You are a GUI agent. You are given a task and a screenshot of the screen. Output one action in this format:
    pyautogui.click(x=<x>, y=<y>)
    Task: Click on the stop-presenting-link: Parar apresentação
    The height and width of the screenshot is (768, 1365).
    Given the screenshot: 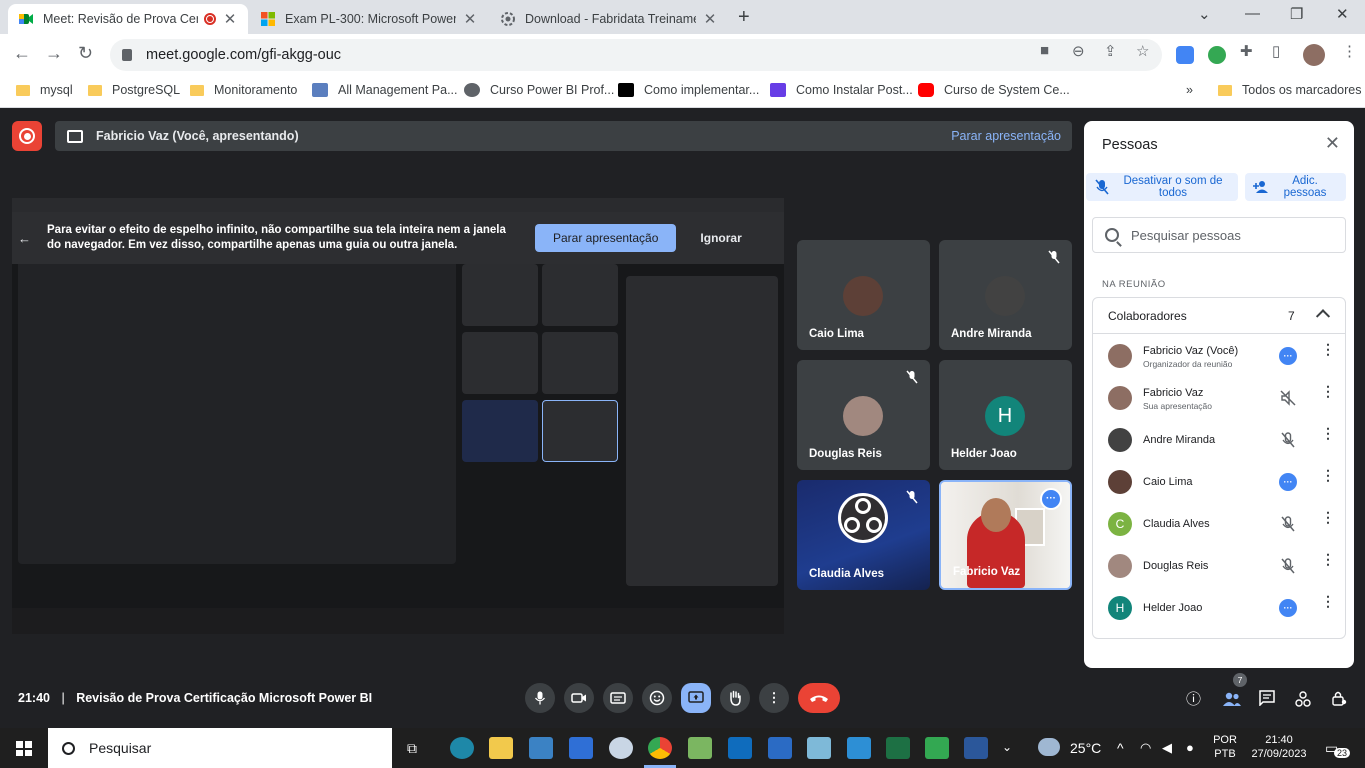 What is the action you would take?
    pyautogui.click(x=1006, y=136)
    